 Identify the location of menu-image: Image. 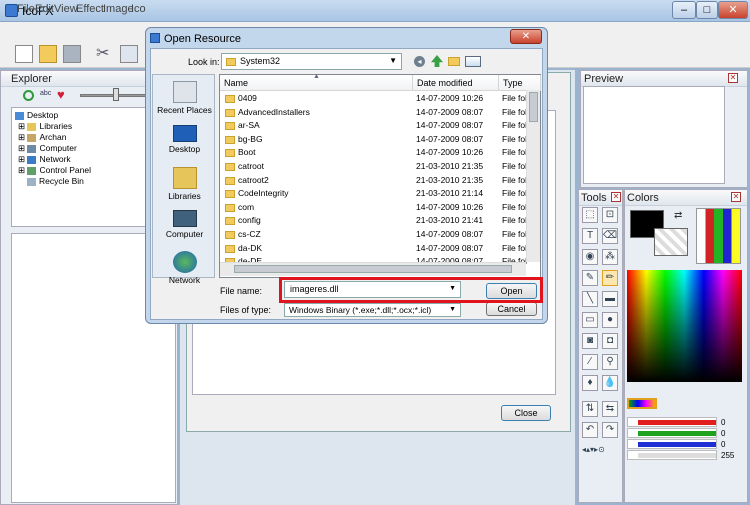
(118, 9).